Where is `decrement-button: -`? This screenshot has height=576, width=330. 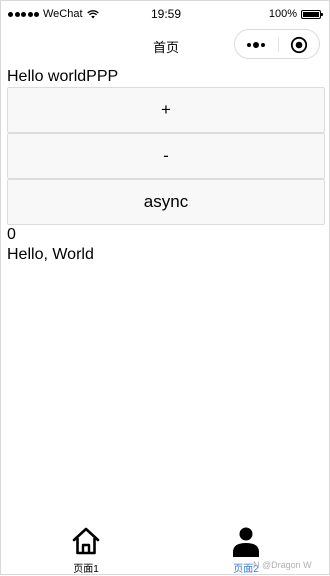 decrement-button: - is located at coordinates (166, 156).